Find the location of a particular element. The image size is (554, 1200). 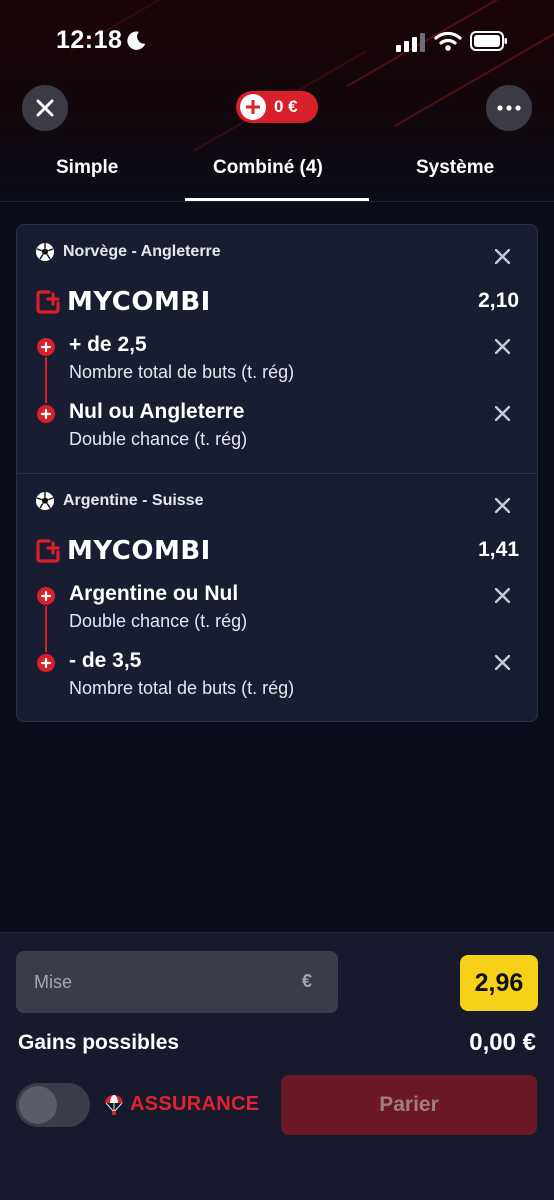

total-odds-badge: 2,96 is located at coordinates (499, 983).